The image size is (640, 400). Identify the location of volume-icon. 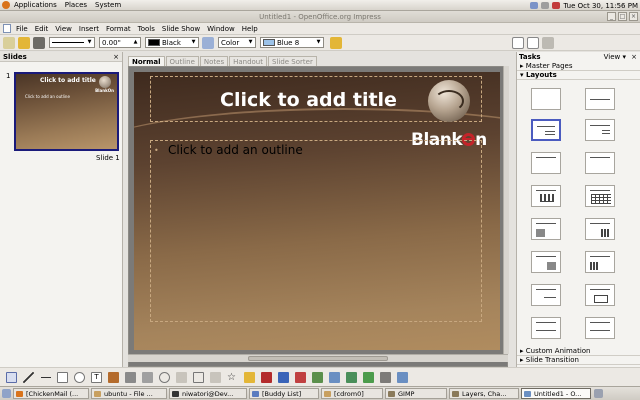
(545, 5).